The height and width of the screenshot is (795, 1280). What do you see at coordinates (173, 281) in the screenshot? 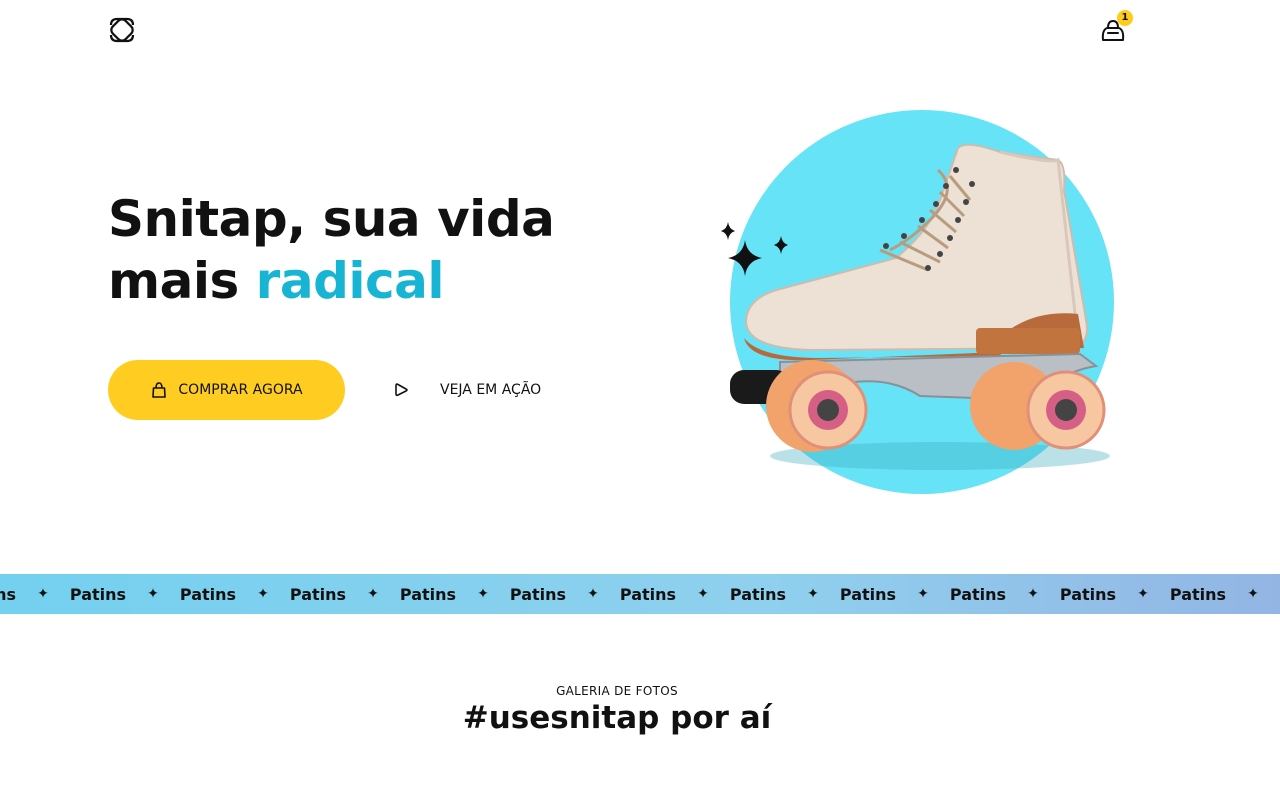
I see `hero-title-plain: mais` at bounding box center [173, 281].